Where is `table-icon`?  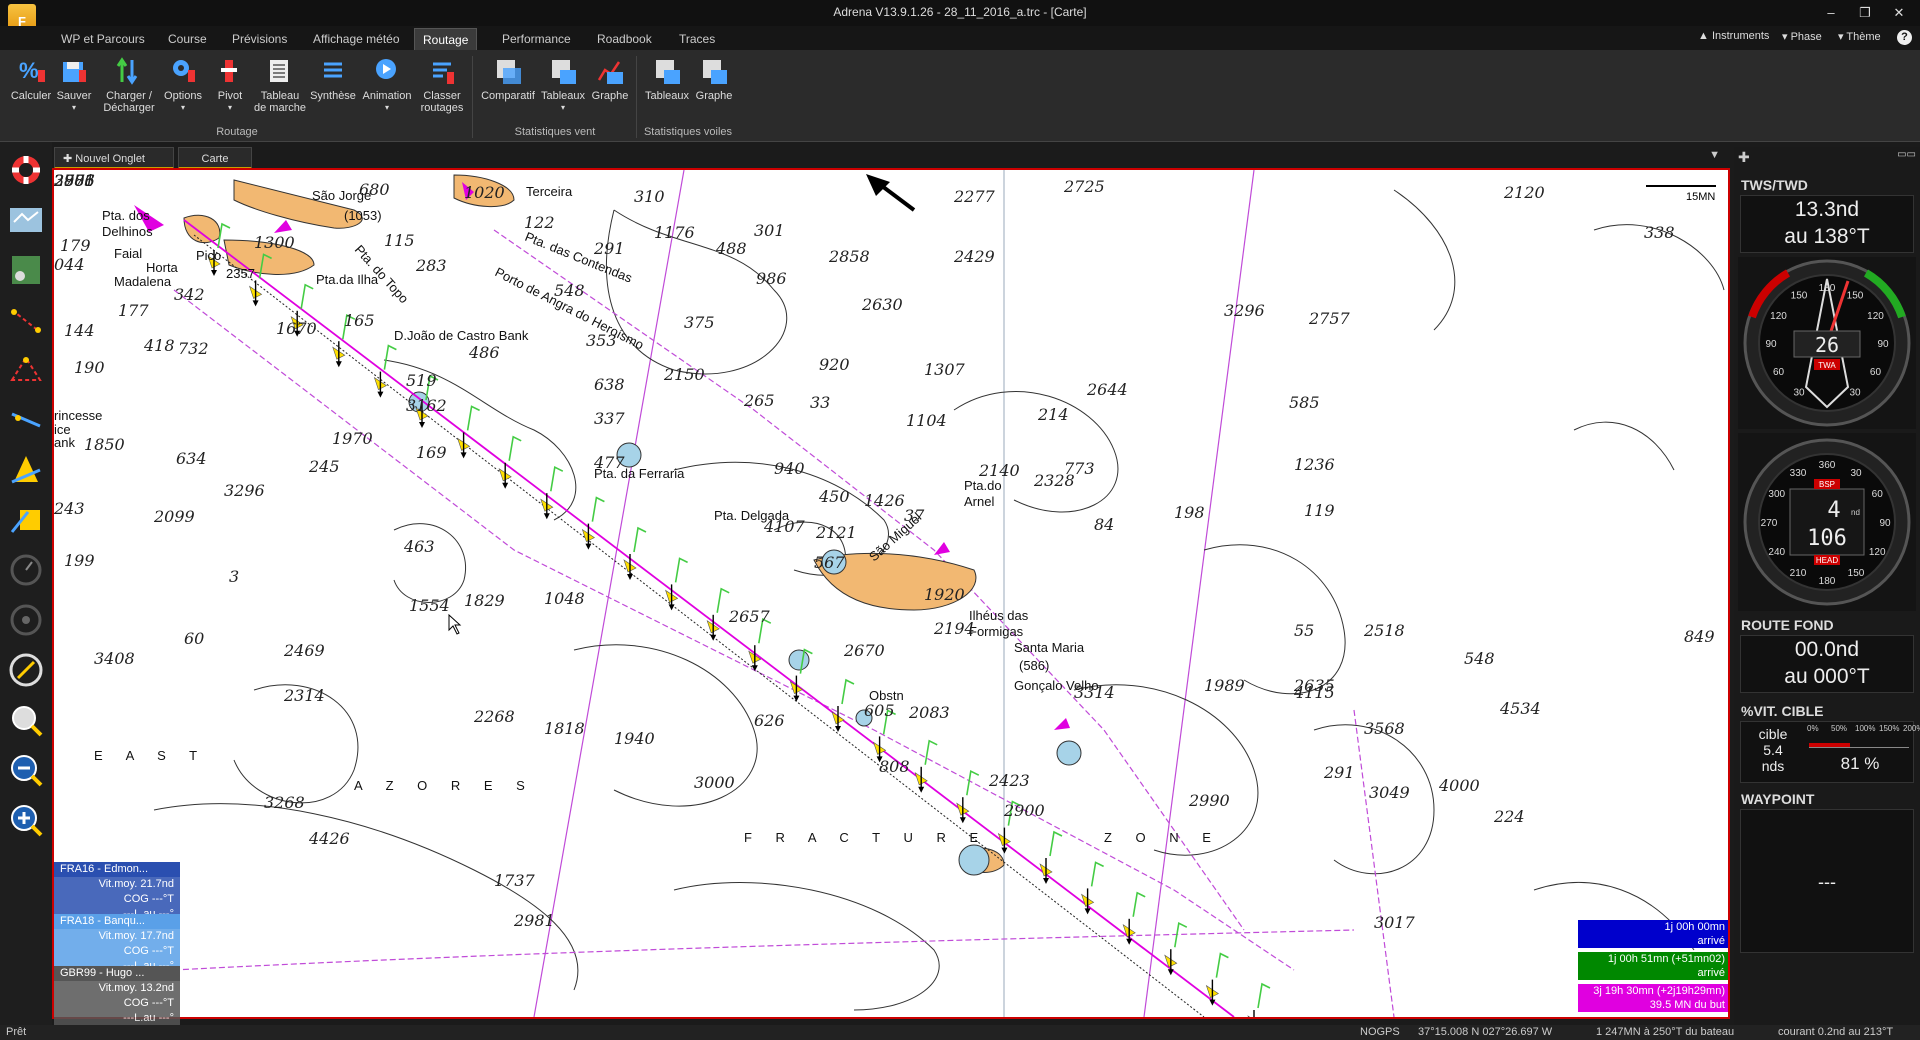 table-icon is located at coordinates (280, 71).